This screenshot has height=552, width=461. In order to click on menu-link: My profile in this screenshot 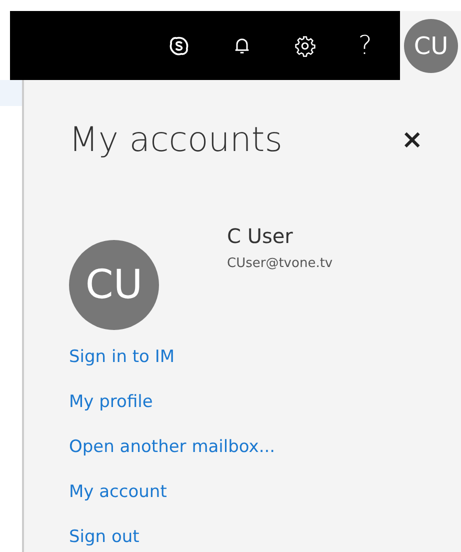, I will do `click(111, 402)`.